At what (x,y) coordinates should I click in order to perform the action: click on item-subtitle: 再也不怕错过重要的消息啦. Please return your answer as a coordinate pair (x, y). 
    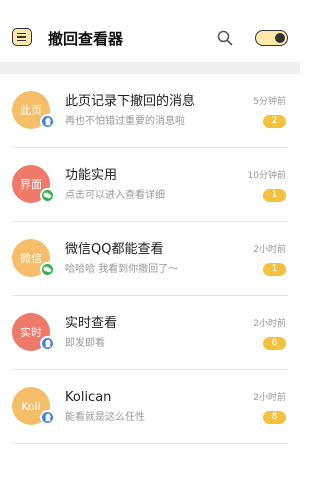
    Looking at the image, I should click on (125, 121).